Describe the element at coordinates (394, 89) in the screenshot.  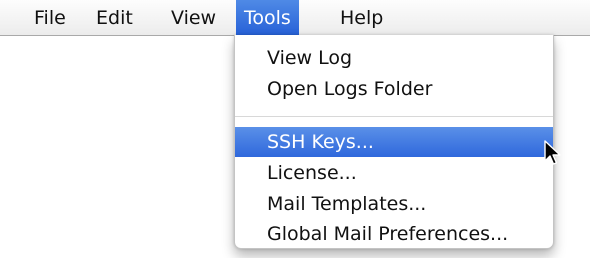
I see `menu-item-open-logs-folder: Open Logs Folder` at that location.